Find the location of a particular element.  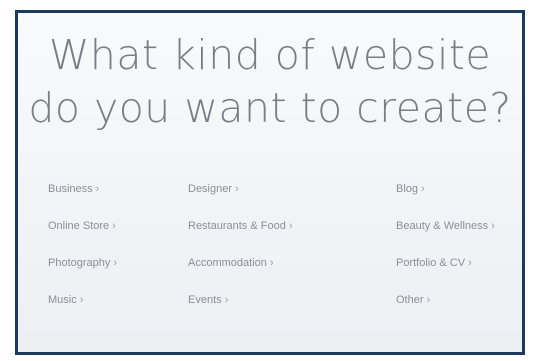

category-label: Photography is located at coordinates (79, 263).